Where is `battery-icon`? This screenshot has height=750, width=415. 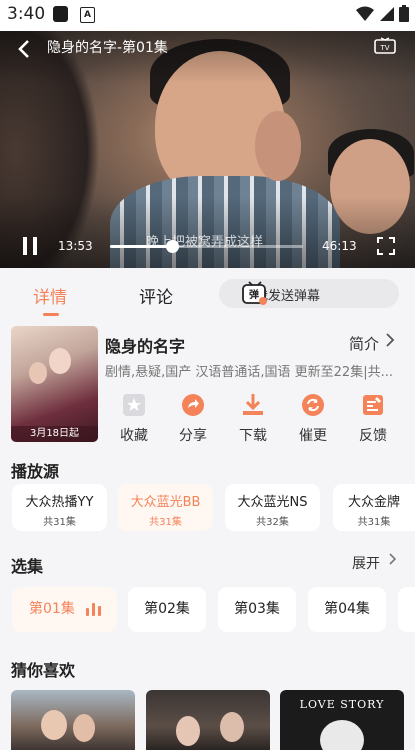
battery-icon is located at coordinates (404, 13).